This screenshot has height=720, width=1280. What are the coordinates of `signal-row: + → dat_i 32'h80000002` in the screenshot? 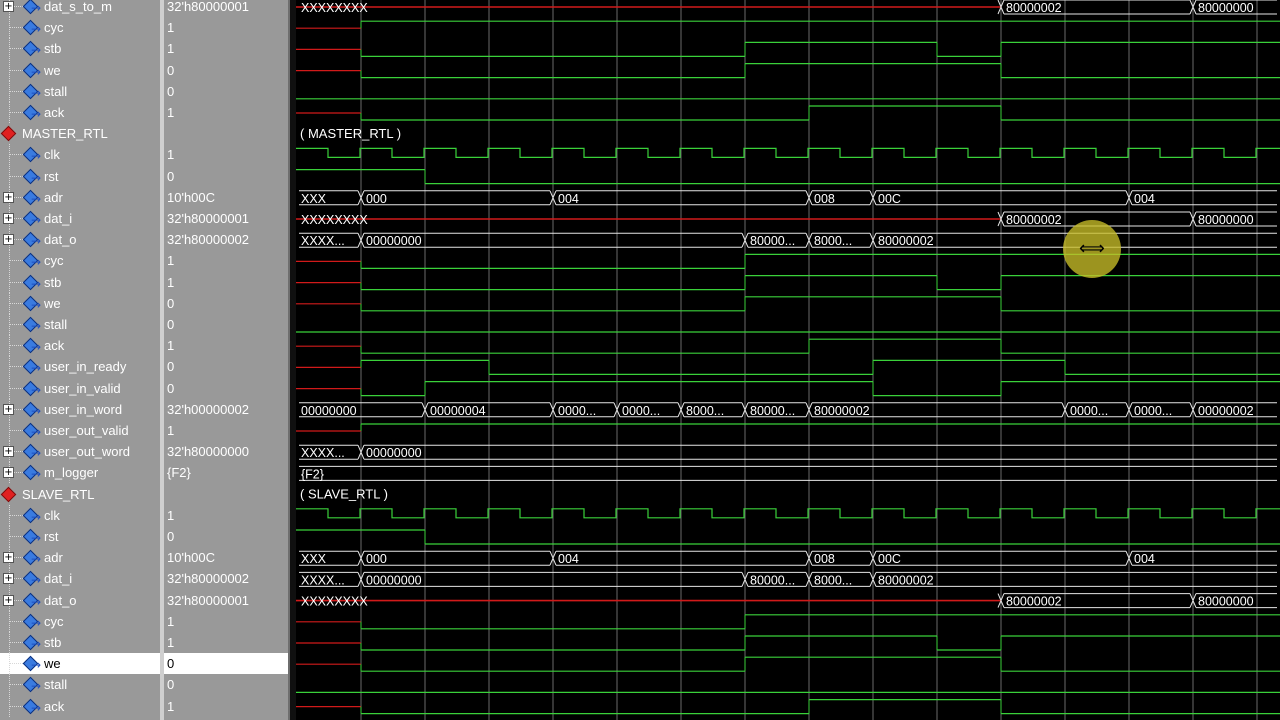 It's located at (145, 579).